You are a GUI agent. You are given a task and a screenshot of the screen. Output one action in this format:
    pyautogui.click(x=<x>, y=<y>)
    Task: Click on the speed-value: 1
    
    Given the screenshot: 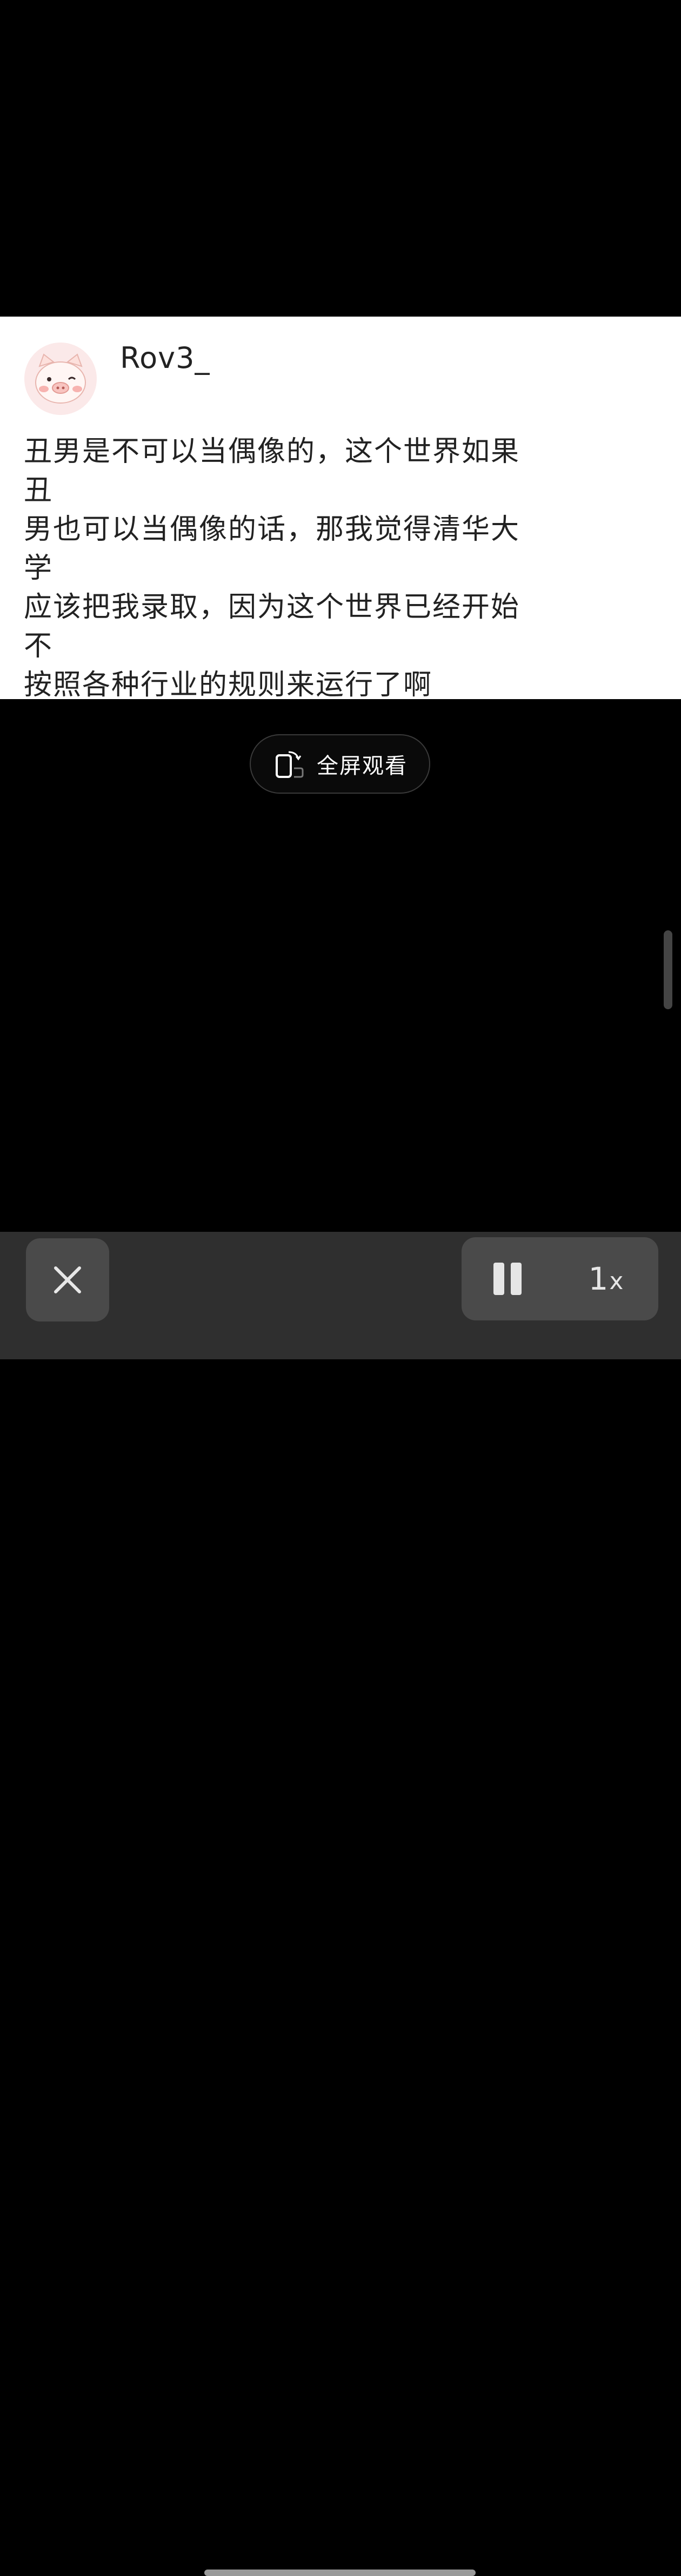 What is the action you would take?
    pyautogui.click(x=598, y=1278)
    